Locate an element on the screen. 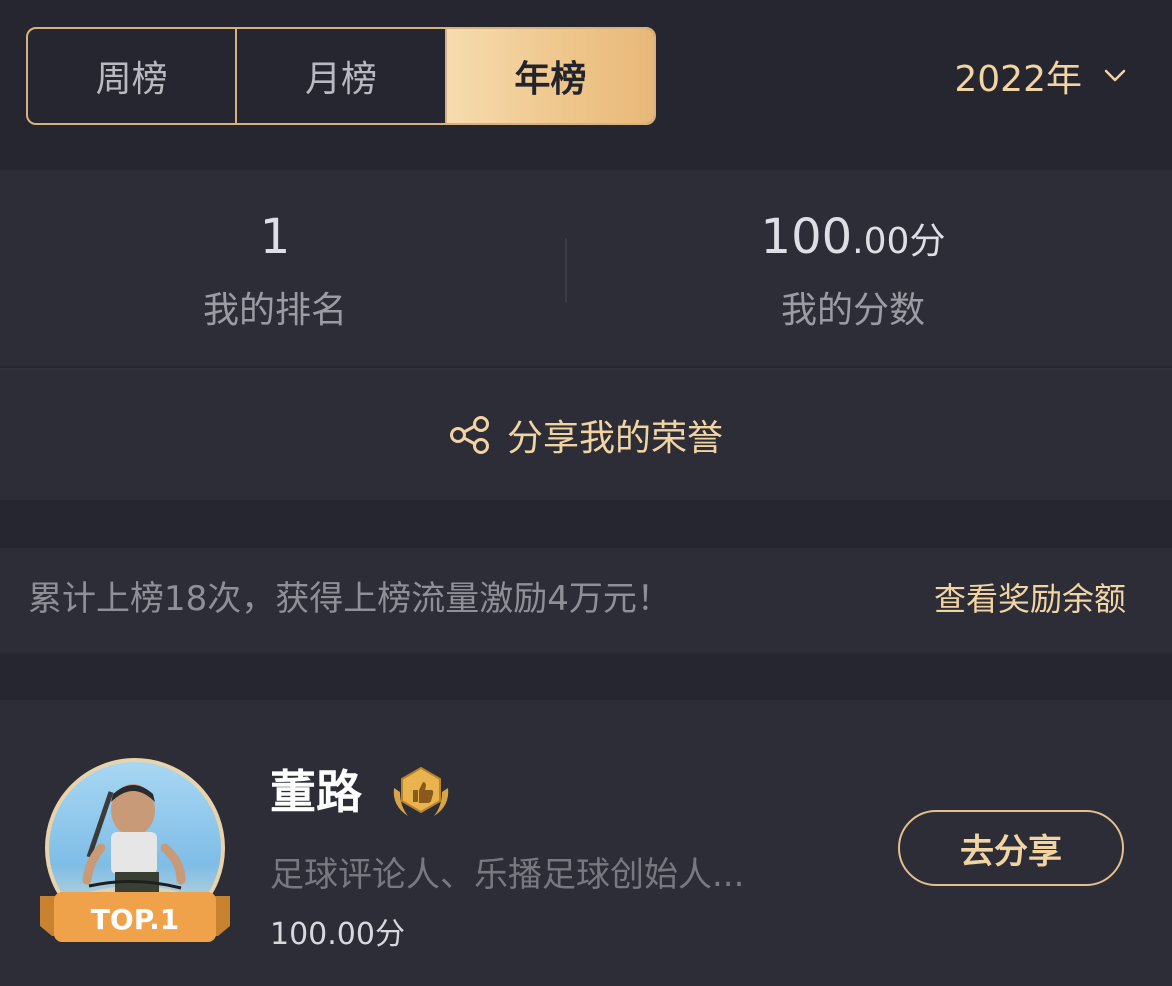 This screenshot has width=1172, height=986. my-score-label: 我的分数 is located at coordinates (852, 310).